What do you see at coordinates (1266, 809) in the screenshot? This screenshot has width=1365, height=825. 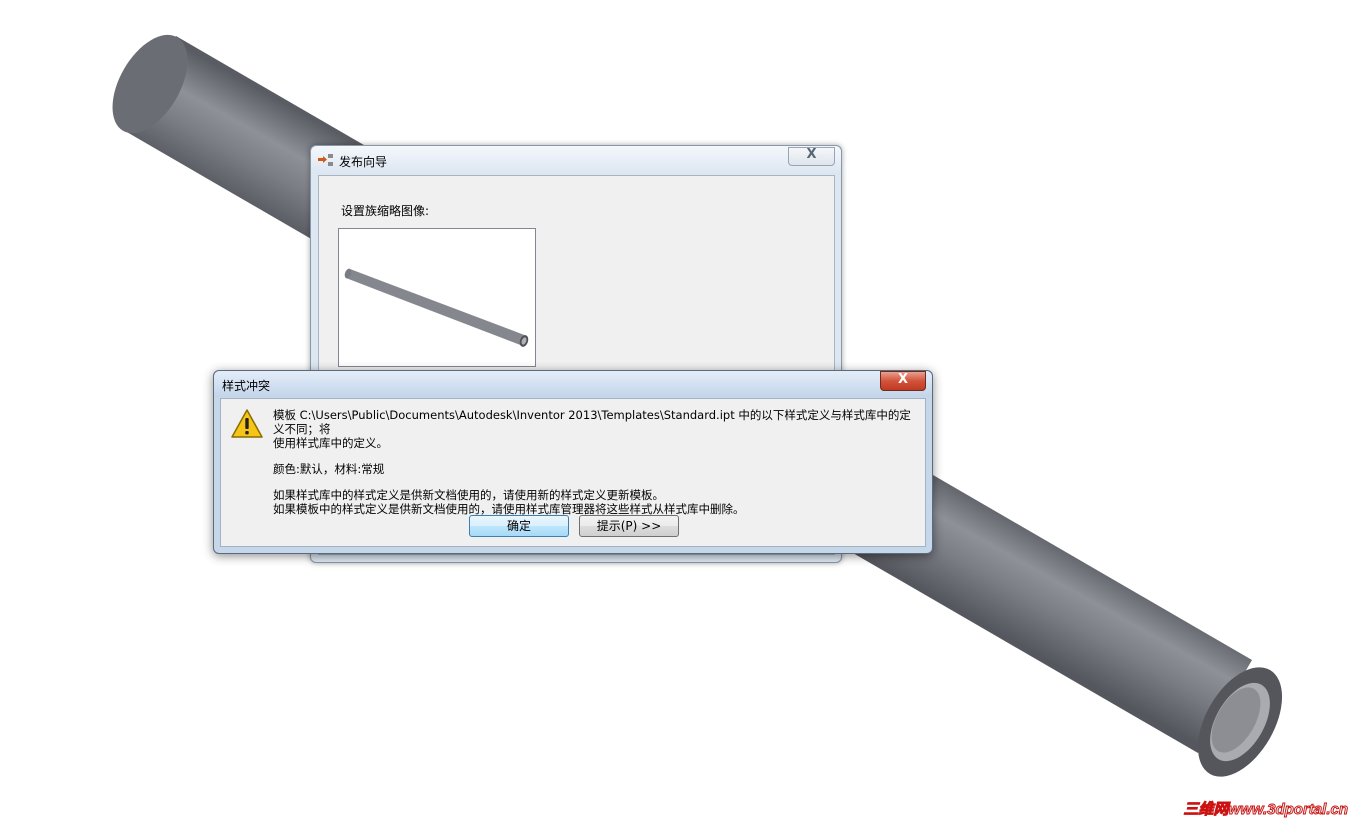 I see `watermark-text: 三维网www.3dportal.cn` at bounding box center [1266, 809].